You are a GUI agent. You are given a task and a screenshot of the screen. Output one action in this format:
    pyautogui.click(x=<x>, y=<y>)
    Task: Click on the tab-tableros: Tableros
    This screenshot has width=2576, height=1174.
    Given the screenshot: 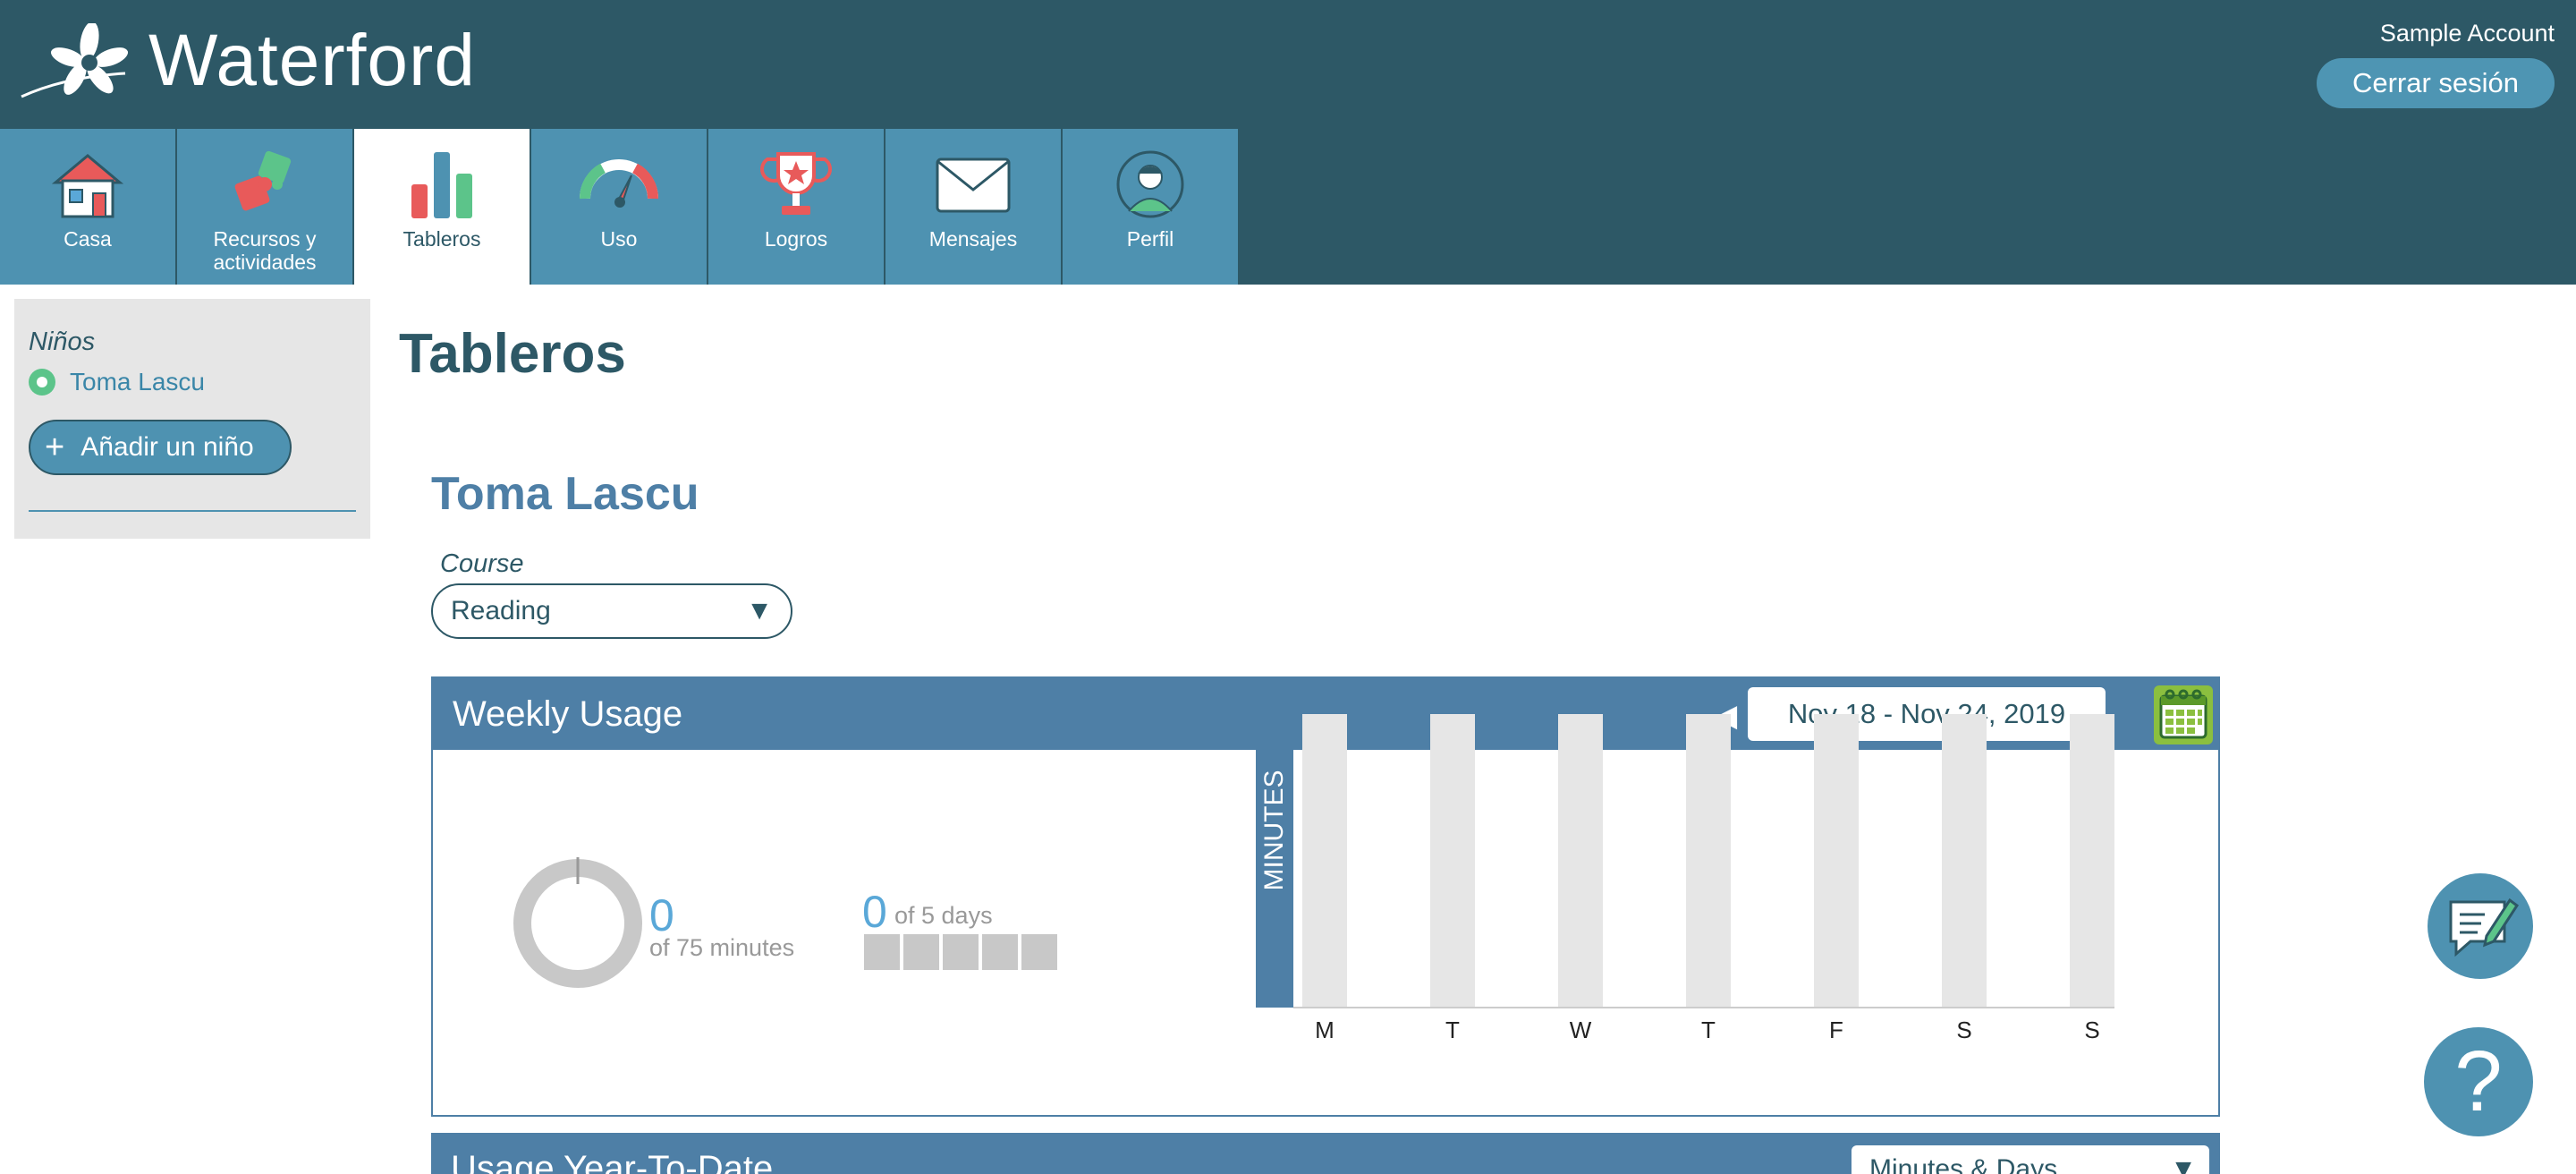 What is the action you would take?
    pyautogui.click(x=442, y=207)
    